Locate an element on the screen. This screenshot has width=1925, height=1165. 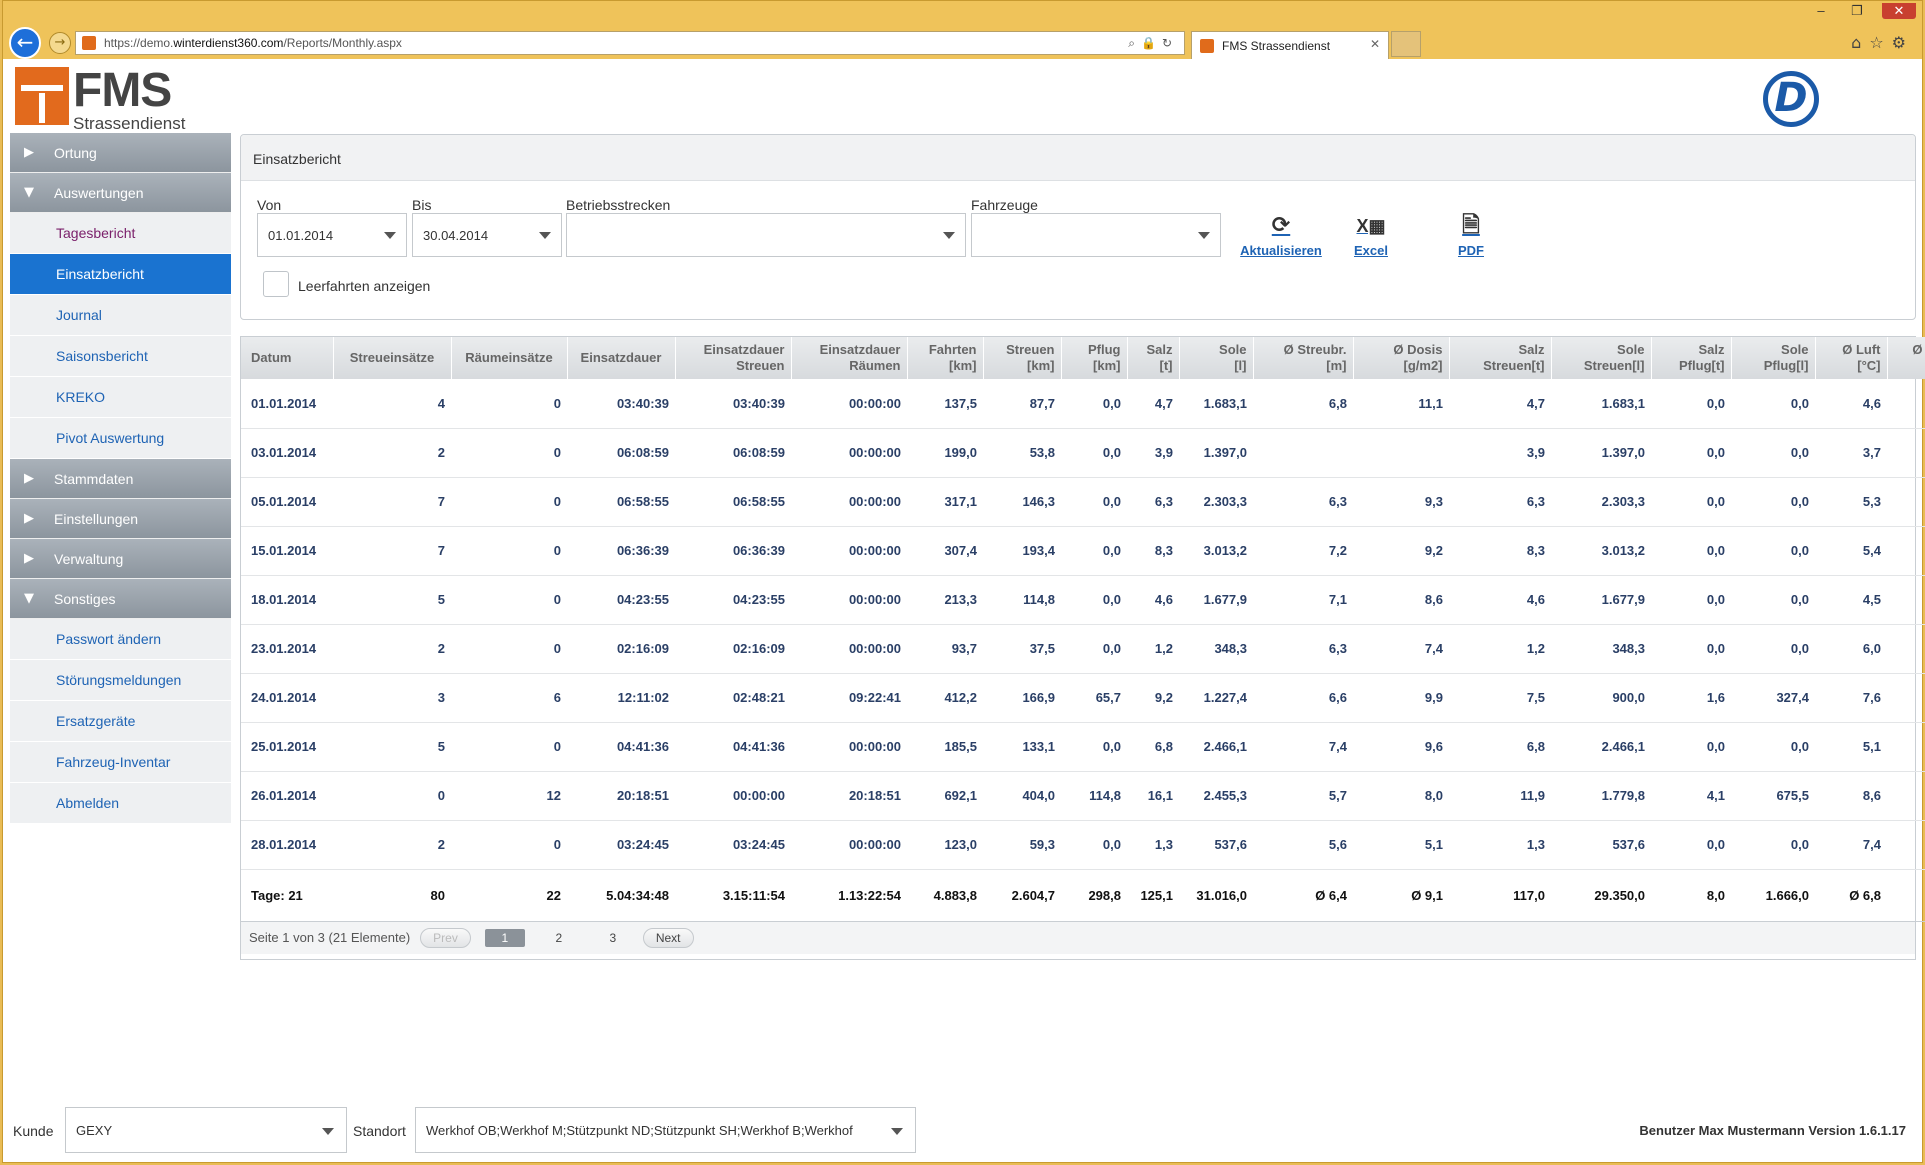
column-header: Ø Streubr. [m] is located at coordinates (1303, 358).